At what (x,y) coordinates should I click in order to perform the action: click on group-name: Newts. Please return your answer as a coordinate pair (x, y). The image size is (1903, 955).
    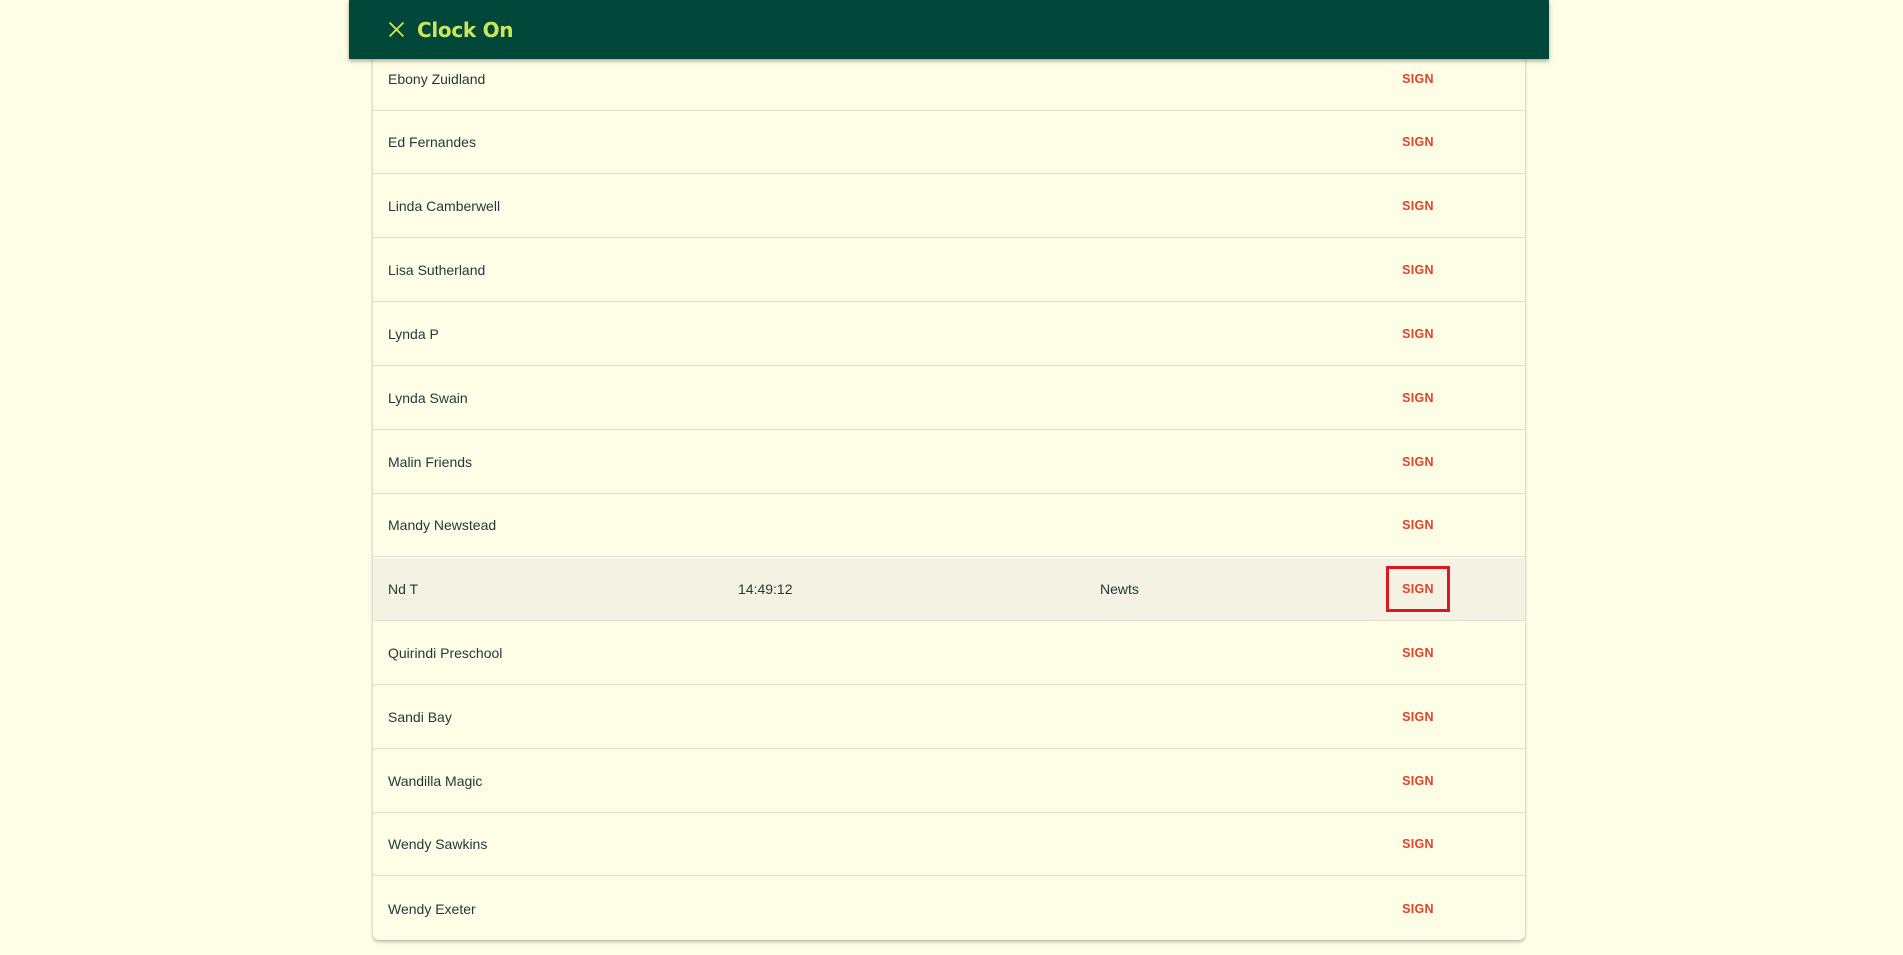
    Looking at the image, I should click on (1119, 589).